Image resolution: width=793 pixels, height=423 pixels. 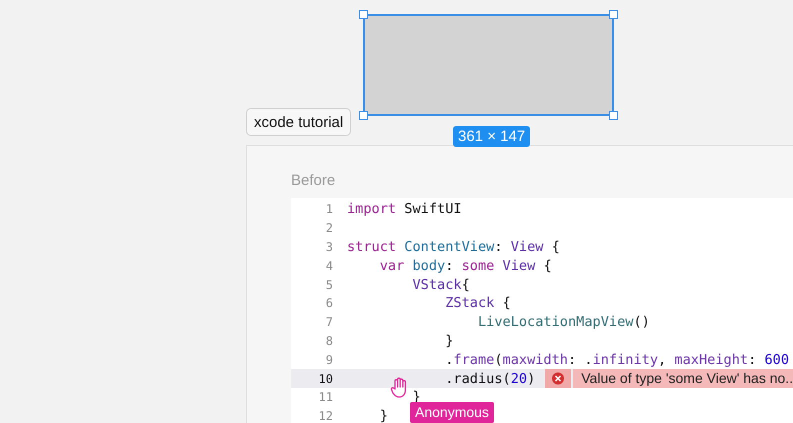 I want to click on code-line: ZStack {, so click(x=477, y=303).